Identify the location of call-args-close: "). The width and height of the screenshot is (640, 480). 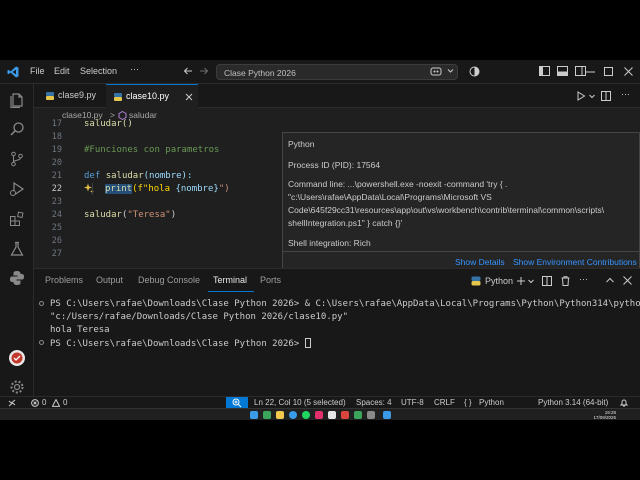
(224, 189).